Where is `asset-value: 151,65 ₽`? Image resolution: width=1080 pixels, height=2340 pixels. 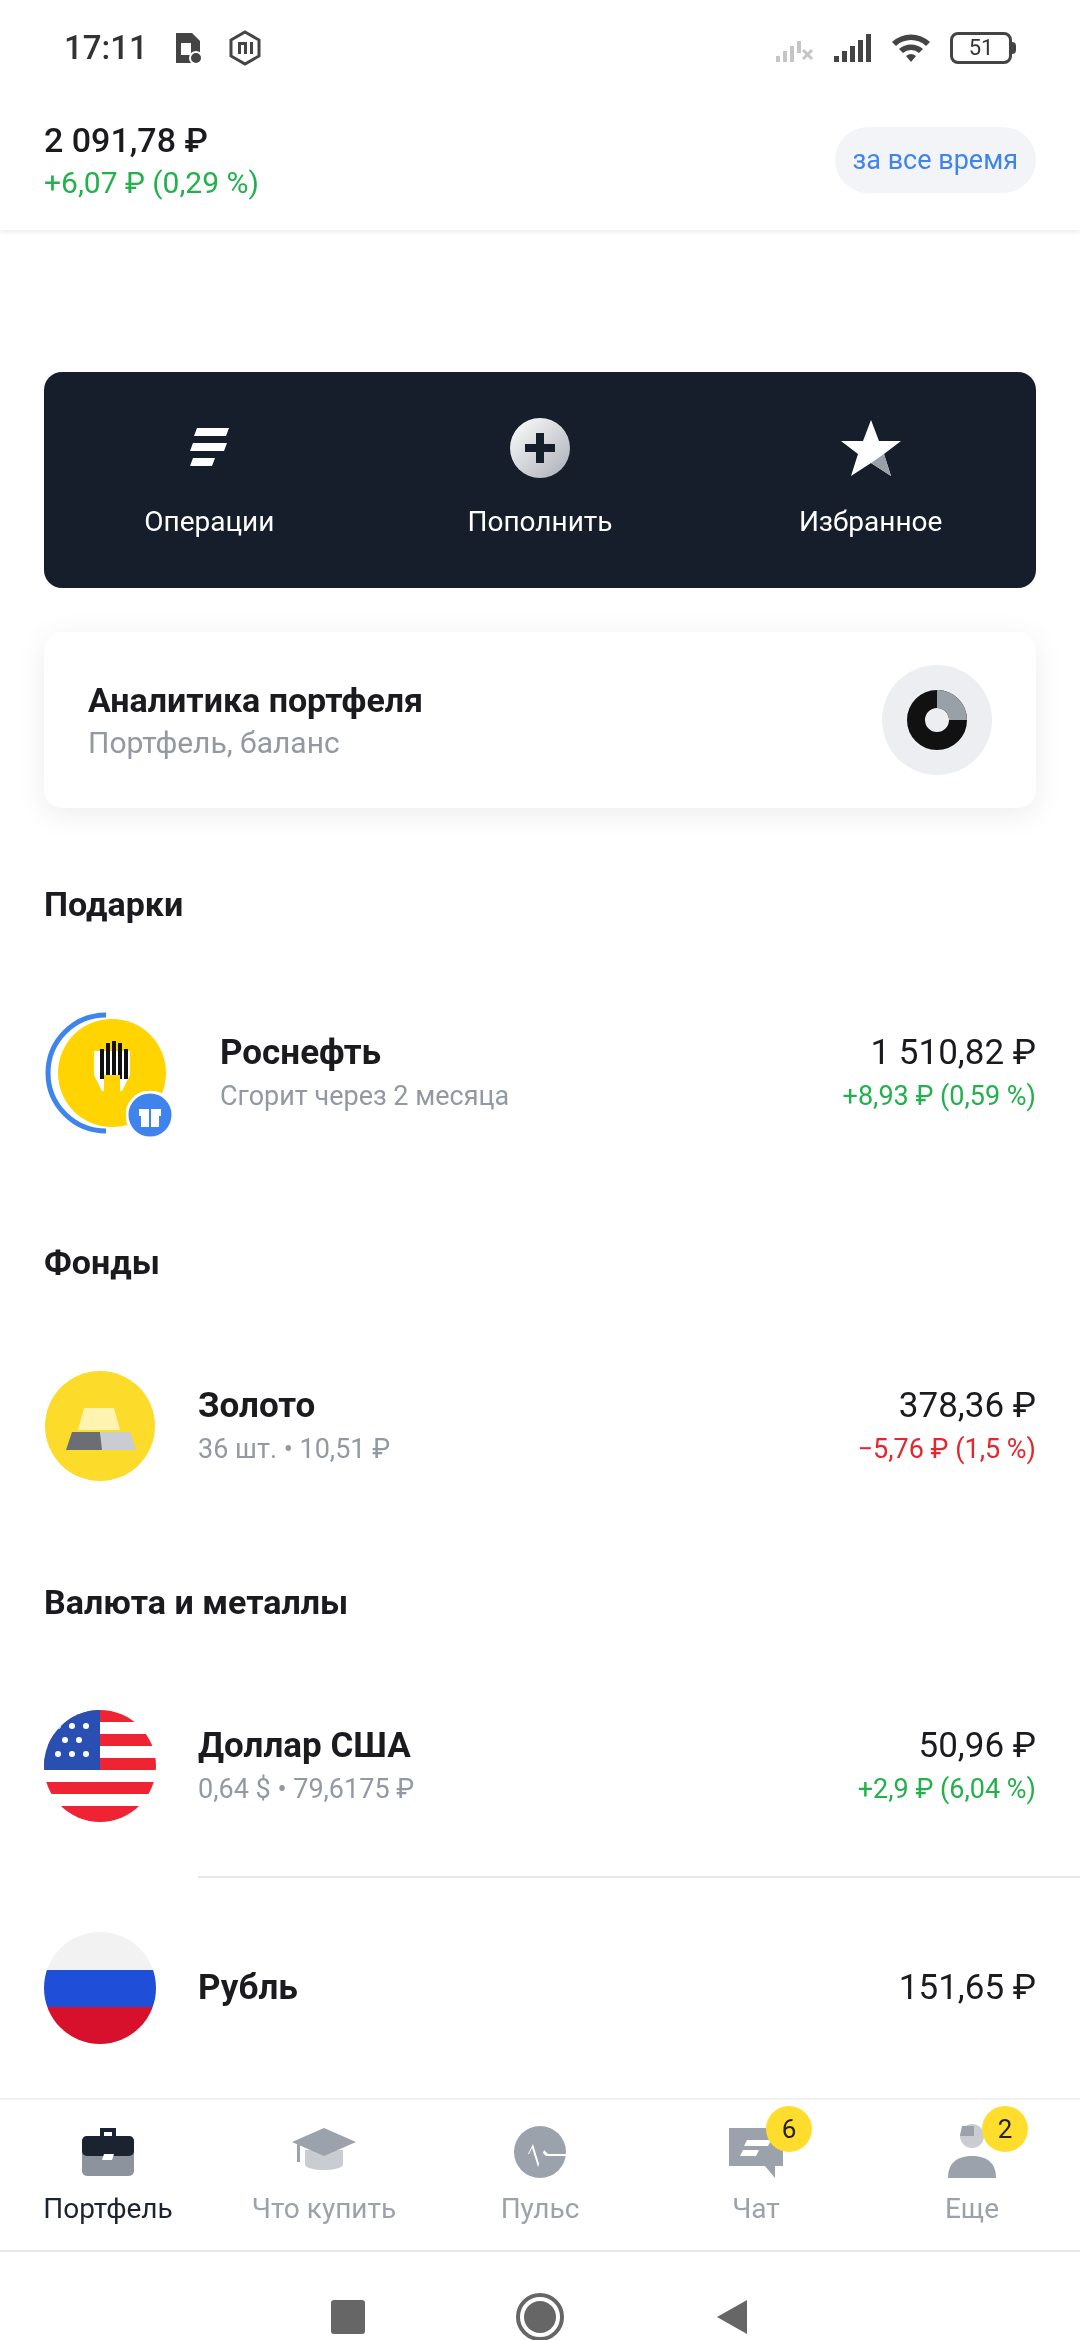 asset-value: 151,65 ₽ is located at coordinates (967, 1988).